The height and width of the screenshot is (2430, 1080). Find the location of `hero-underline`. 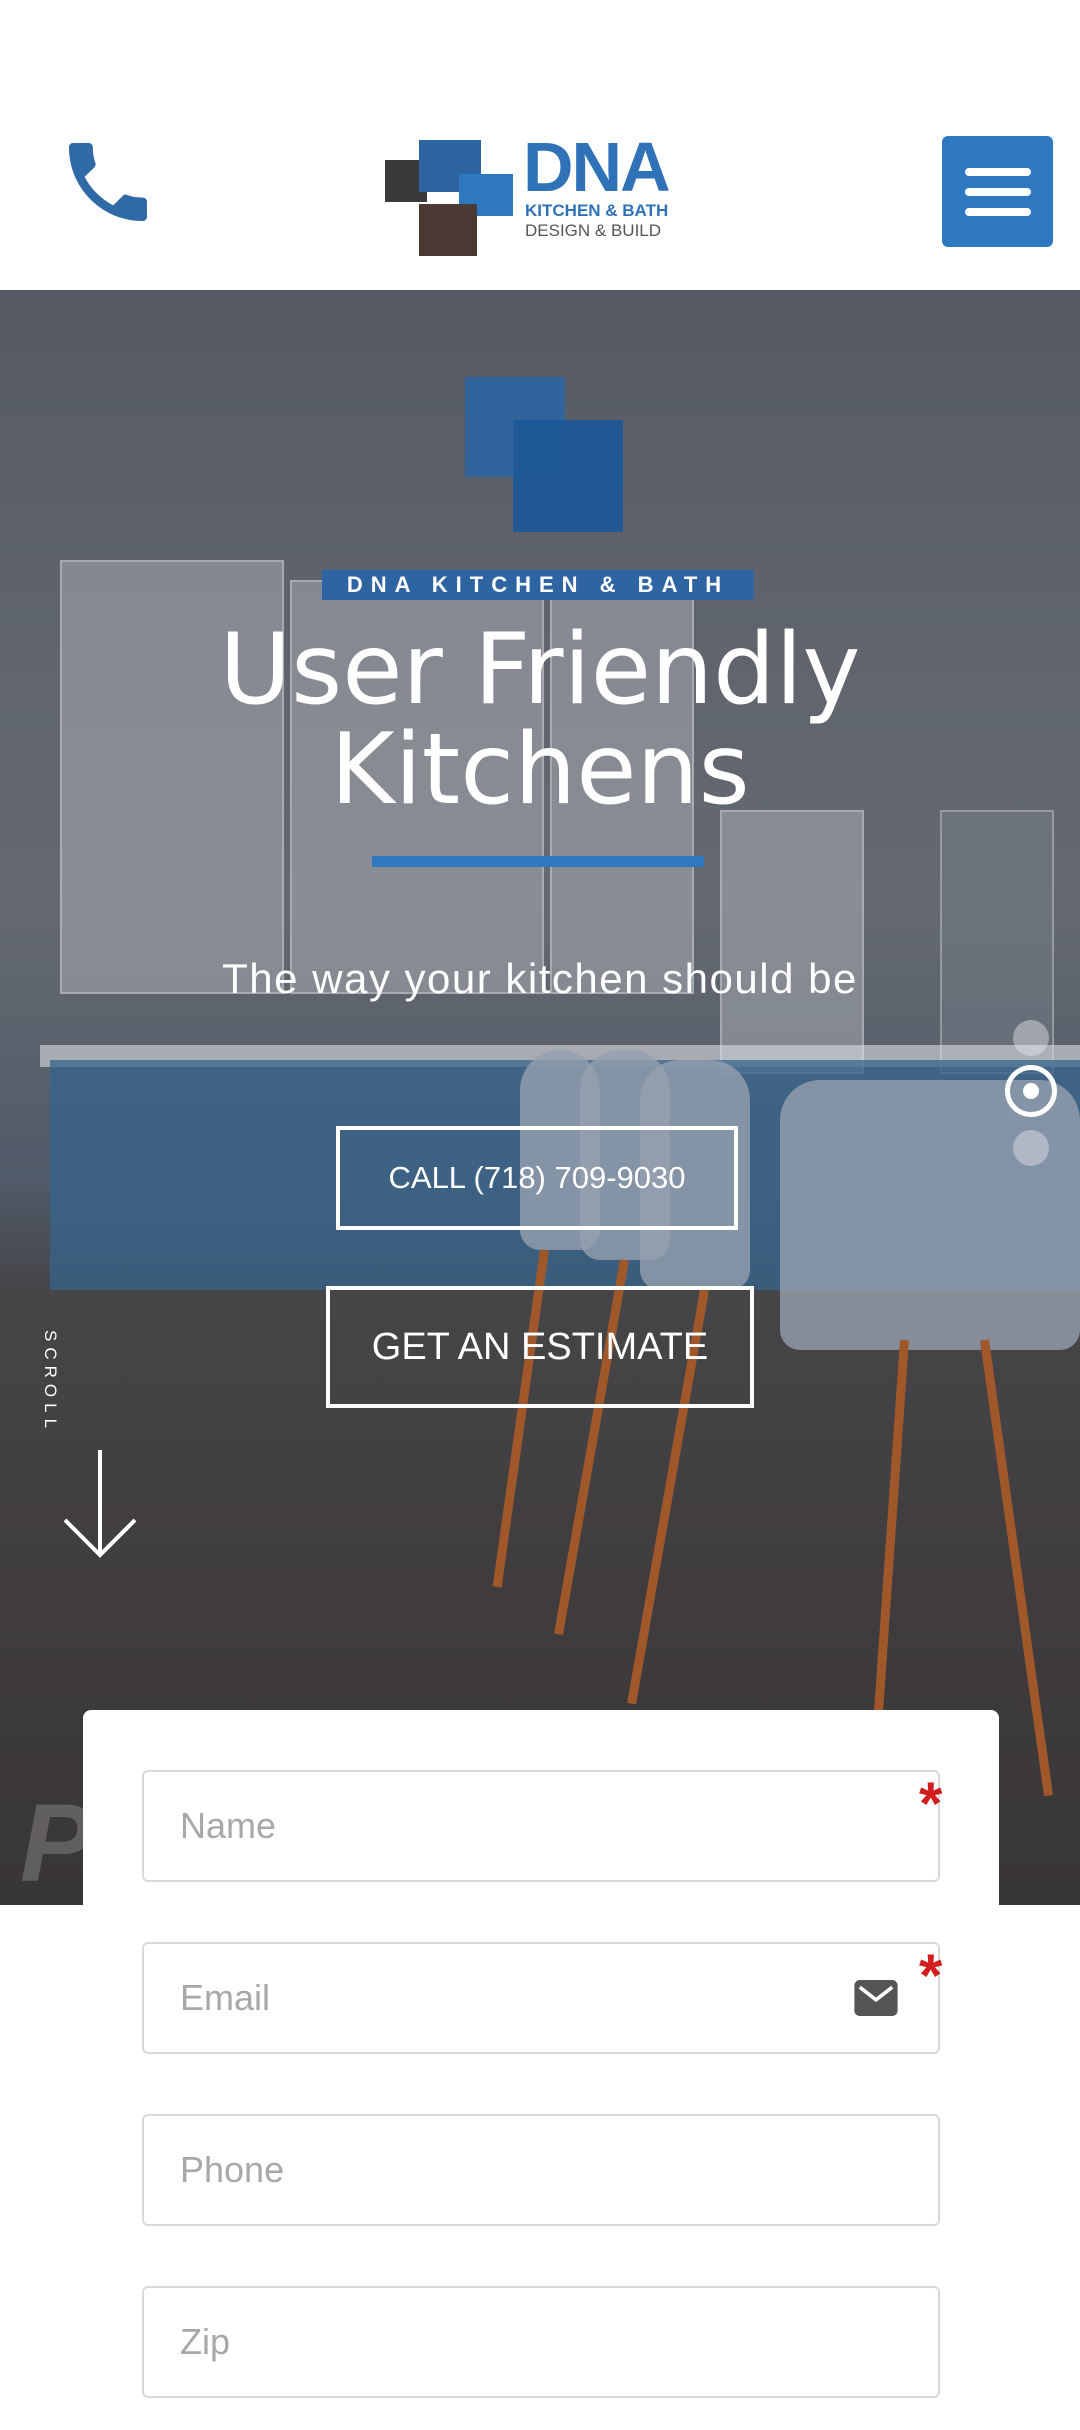

hero-underline is located at coordinates (538, 861).